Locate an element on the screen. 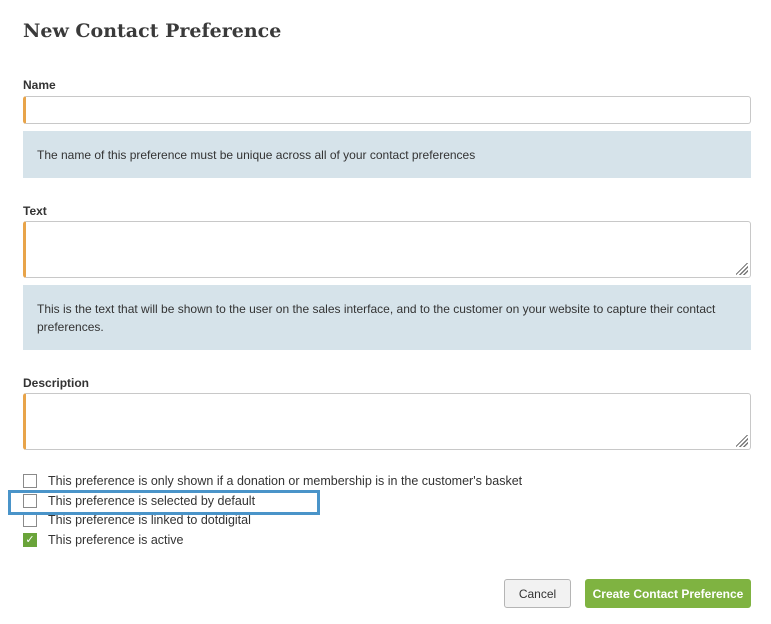 The height and width of the screenshot is (624, 771). description-resize-handle is located at coordinates (742, 441).